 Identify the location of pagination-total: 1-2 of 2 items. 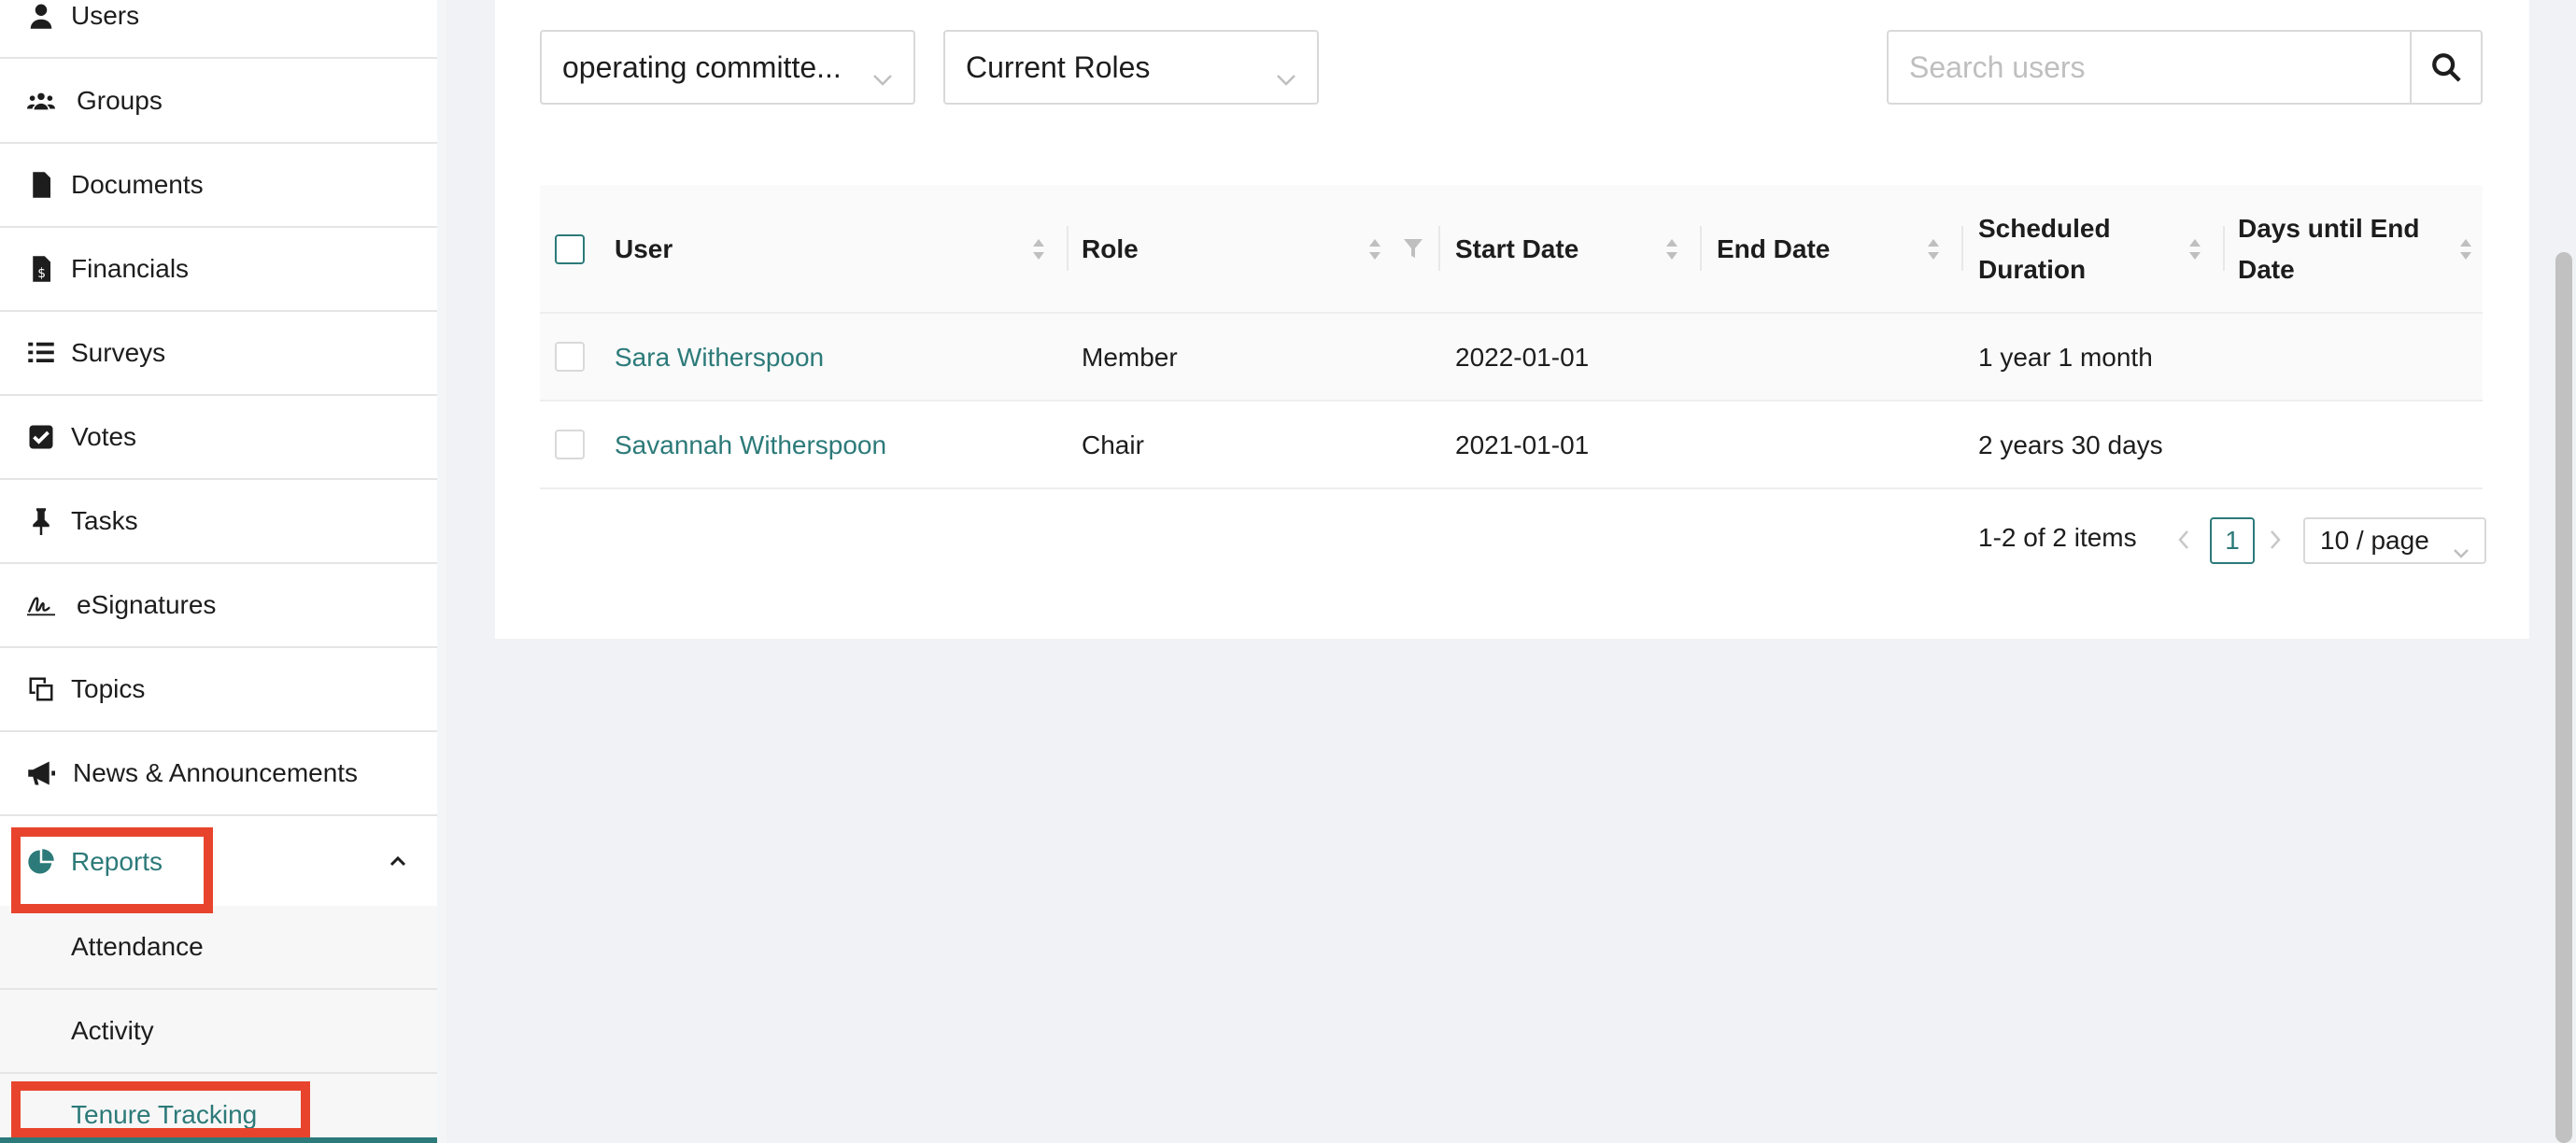
(2057, 538).